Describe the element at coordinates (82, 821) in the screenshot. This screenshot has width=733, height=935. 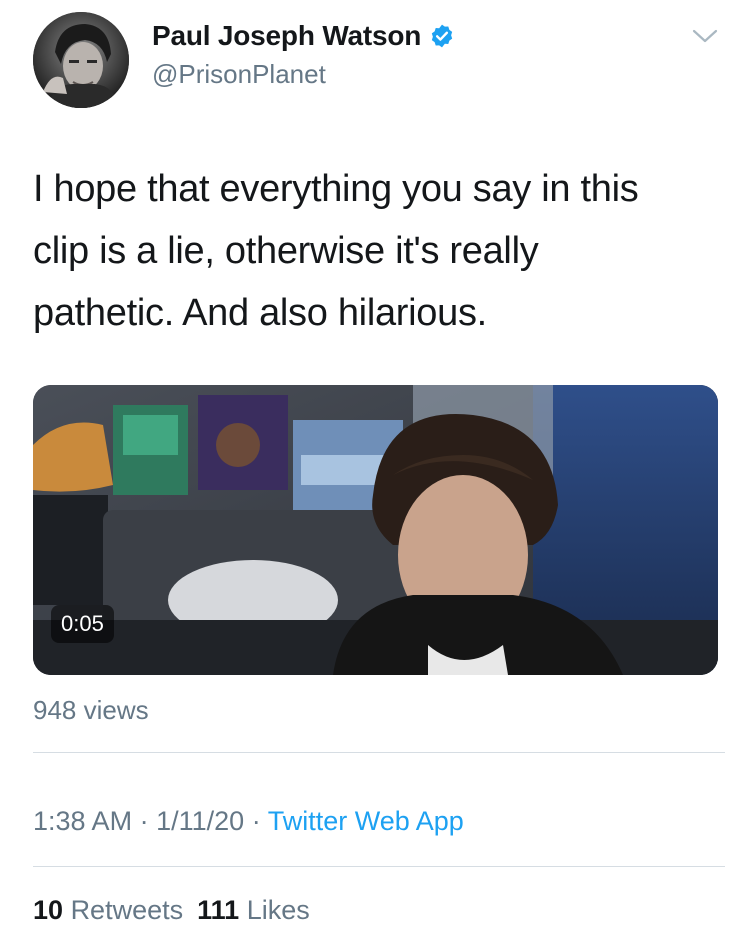
I see `tweet-time: 1:38 AM` at that location.